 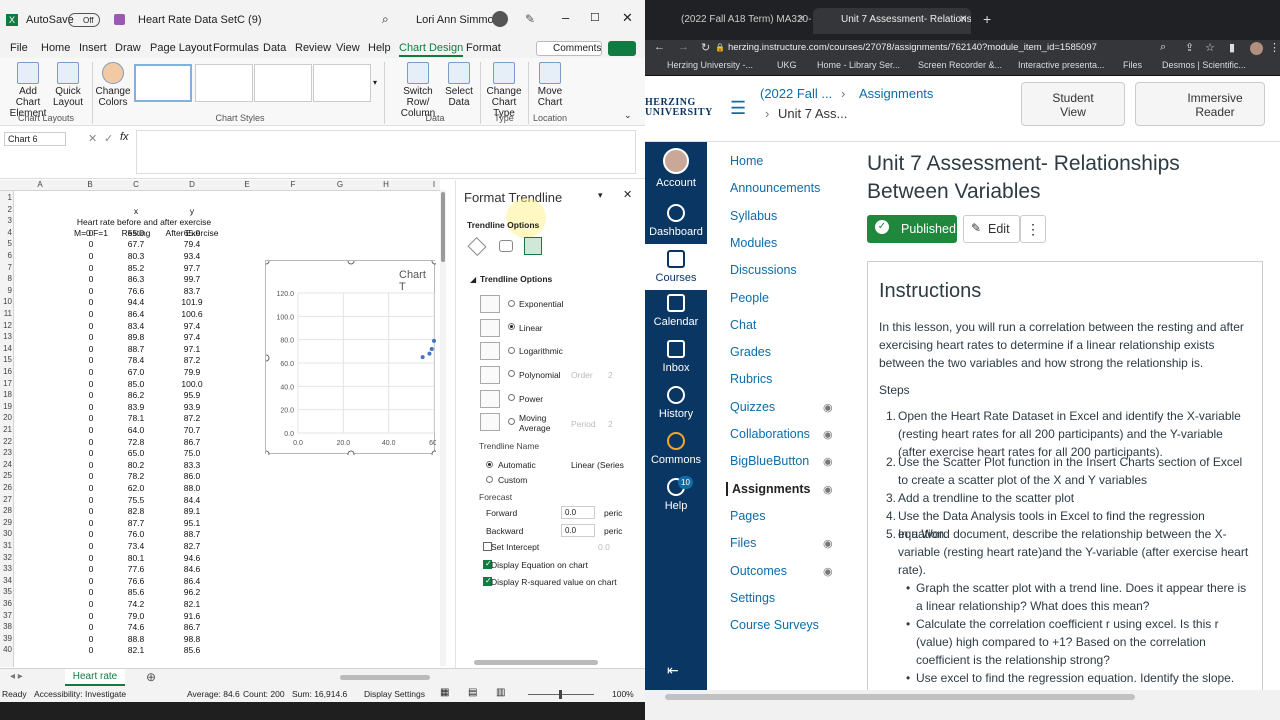 What do you see at coordinates (192, 558) in the screenshot?
I see `table-cell: 94.6` at bounding box center [192, 558].